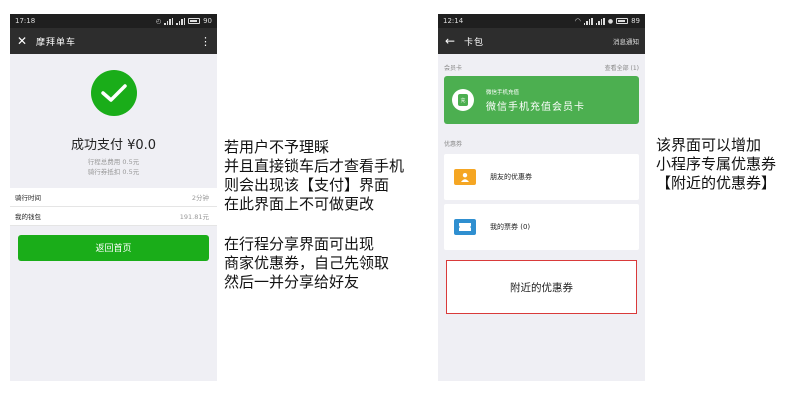 The width and height of the screenshot is (800, 401). Describe the element at coordinates (200, 197) in the screenshot. I see `row-value: 2分钟` at that location.